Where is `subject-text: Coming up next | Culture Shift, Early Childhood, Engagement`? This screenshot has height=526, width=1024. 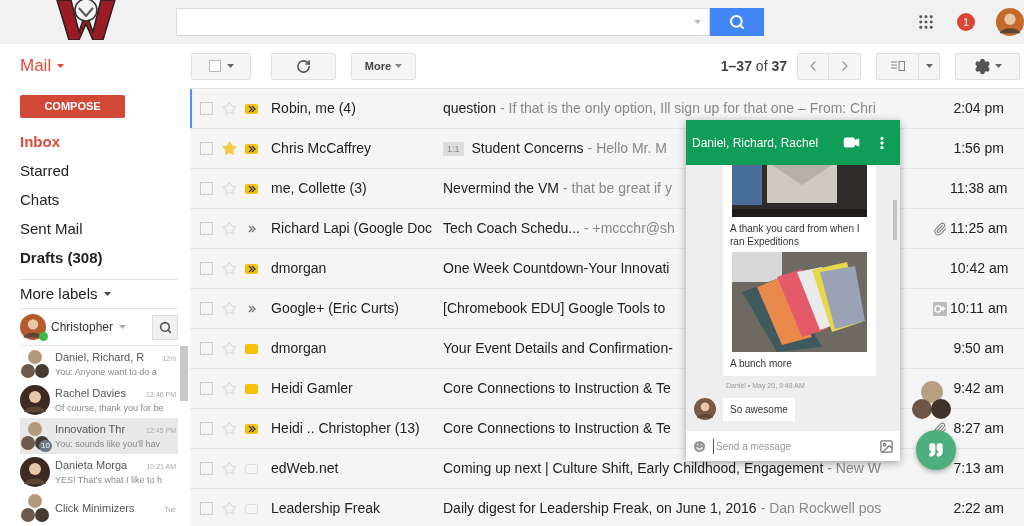
subject-text: Coming up next | Culture Shift, Early Childhood, Engagement is located at coordinates (633, 468).